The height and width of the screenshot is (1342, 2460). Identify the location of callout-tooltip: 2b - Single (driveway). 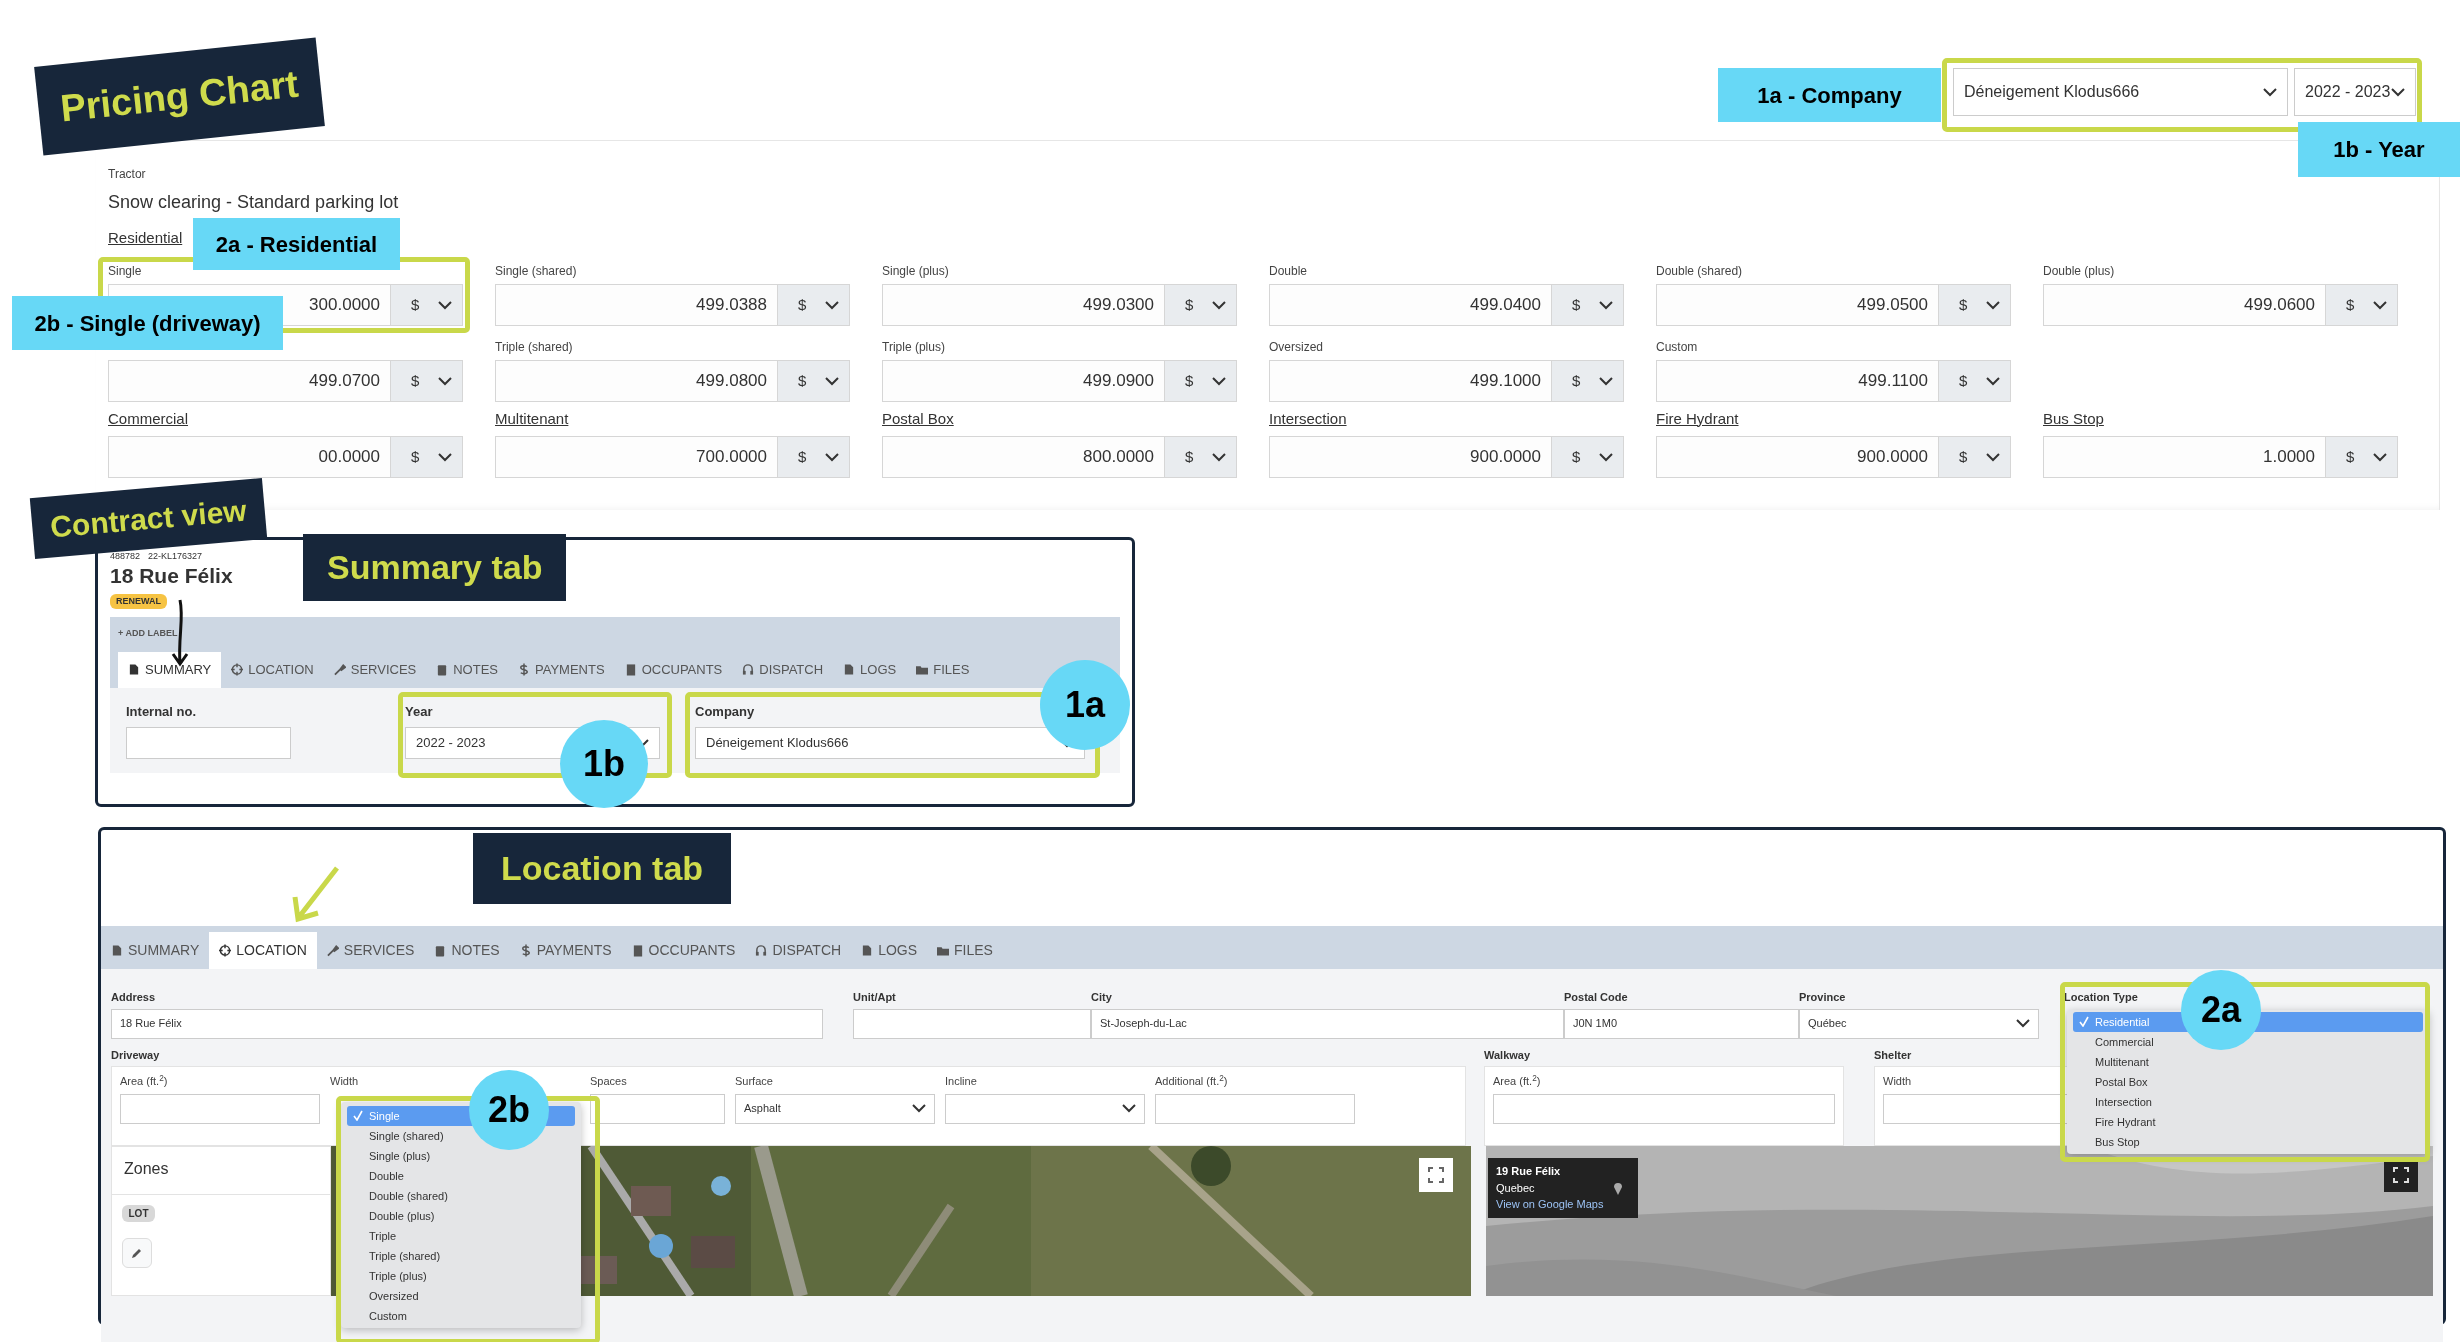
(147, 323).